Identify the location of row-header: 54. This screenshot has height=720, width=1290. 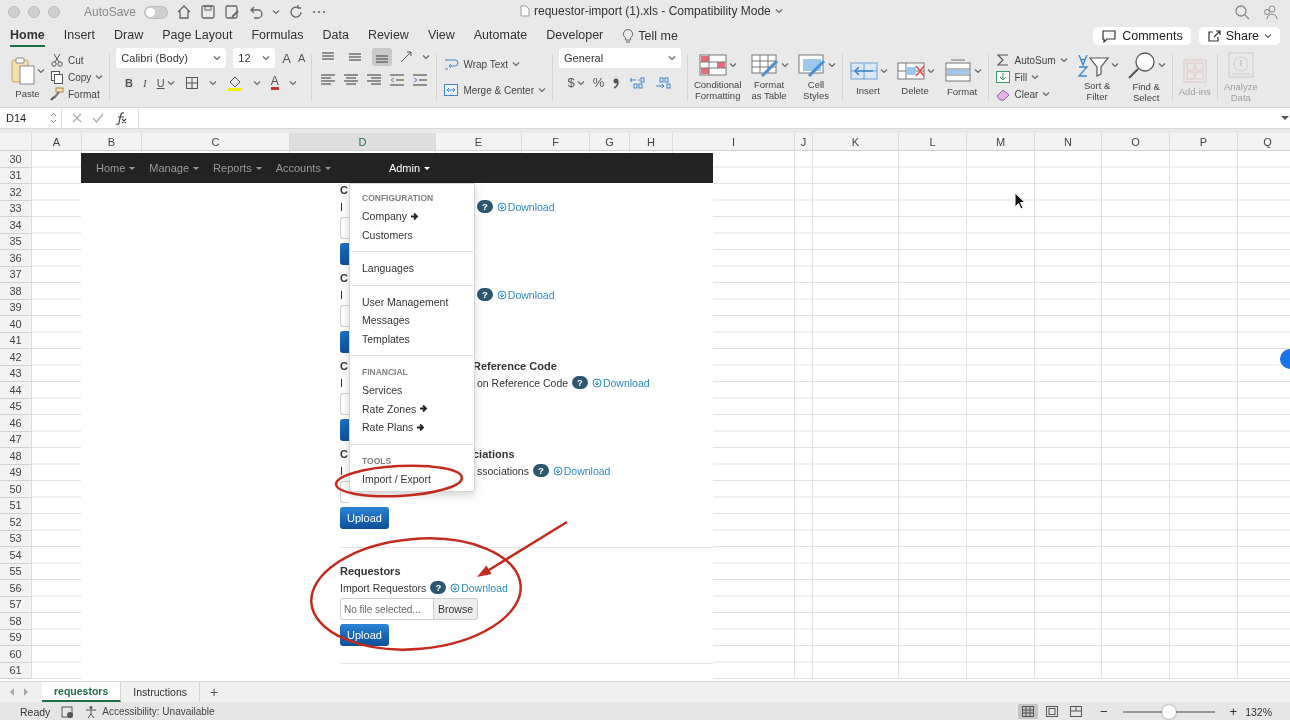
(16, 555).